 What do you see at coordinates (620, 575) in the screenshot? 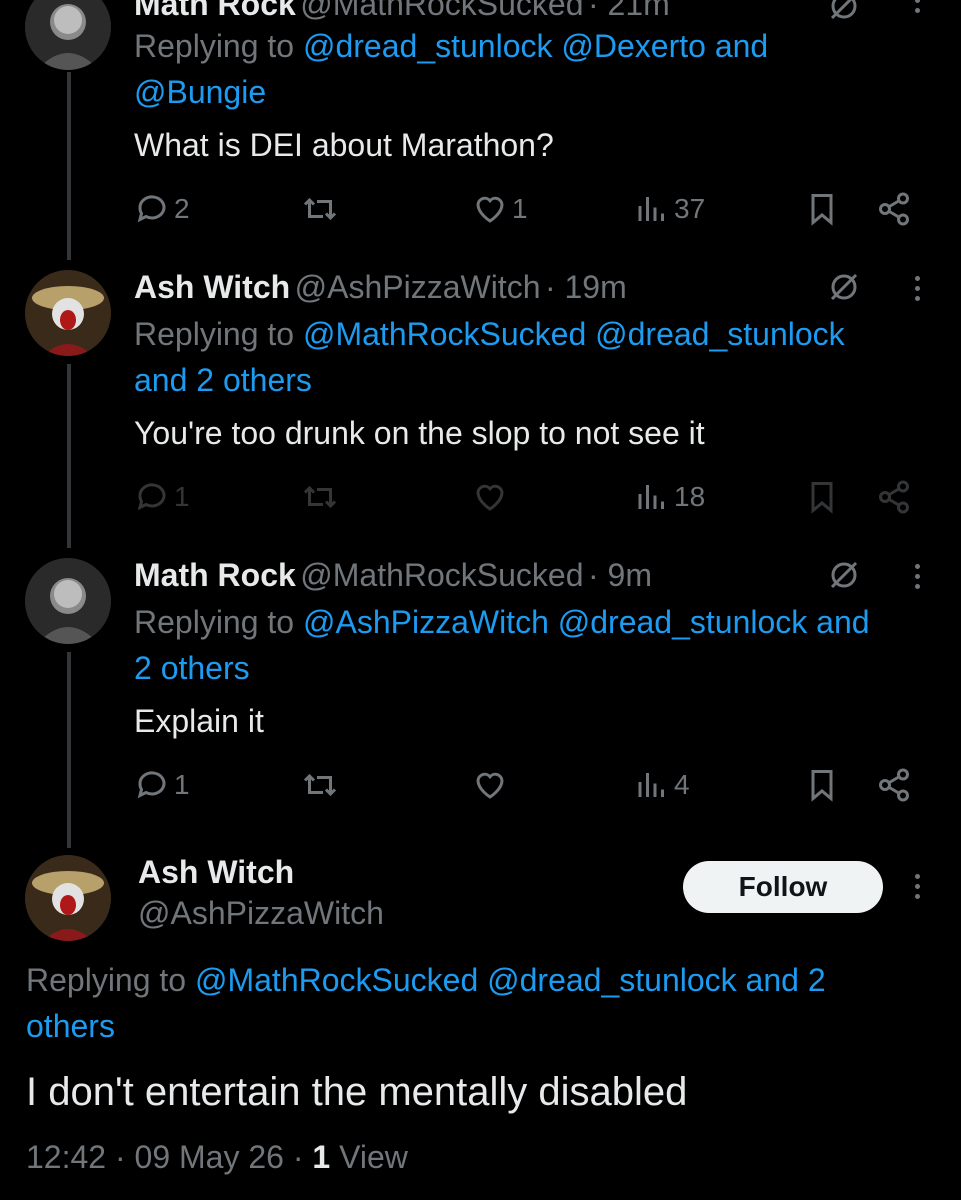
I see `timestamp: · 9m` at bounding box center [620, 575].